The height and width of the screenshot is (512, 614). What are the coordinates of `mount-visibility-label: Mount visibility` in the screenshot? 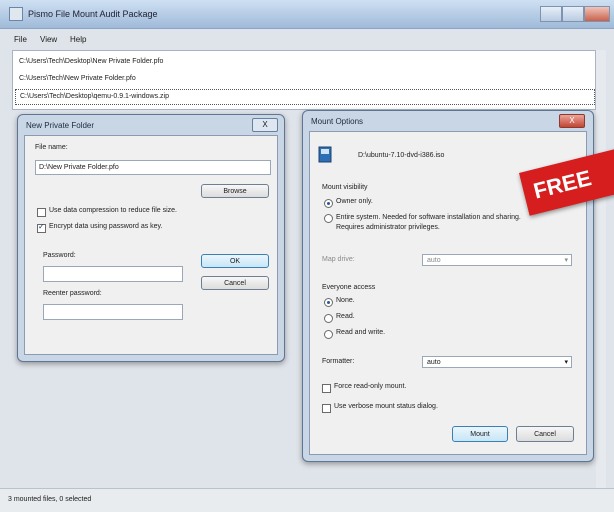 It's located at (345, 187).